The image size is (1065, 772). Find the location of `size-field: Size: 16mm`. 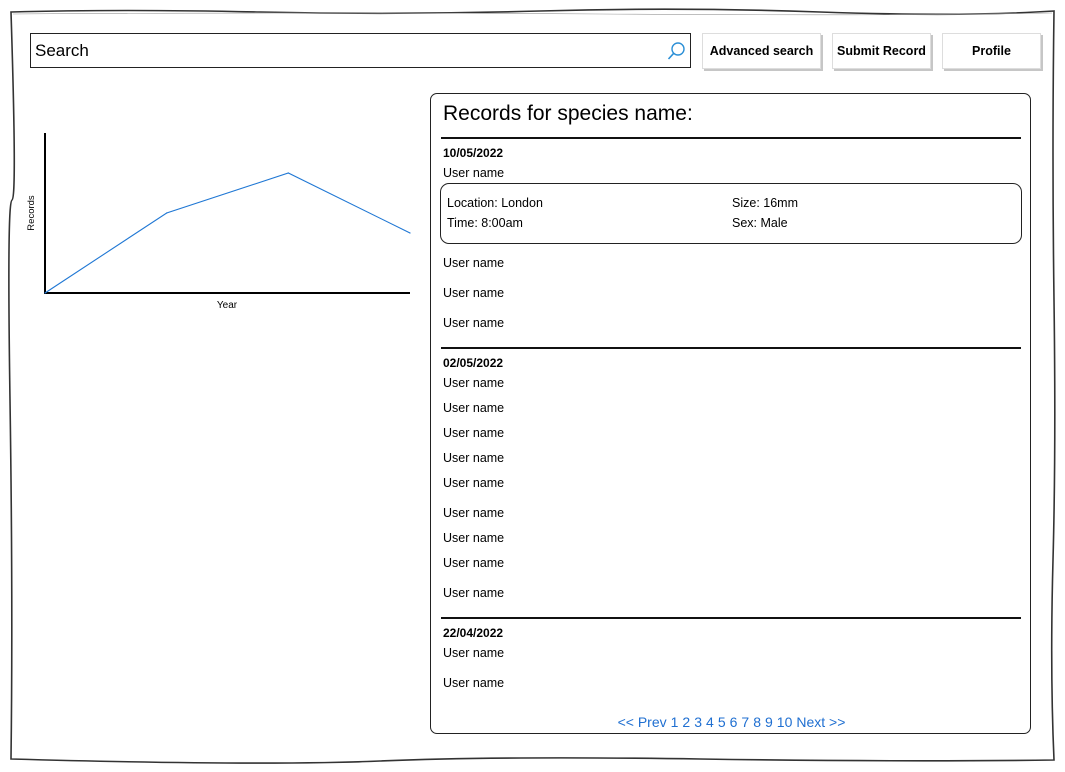

size-field: Size: 16mm is located at coordinates (765, 203).